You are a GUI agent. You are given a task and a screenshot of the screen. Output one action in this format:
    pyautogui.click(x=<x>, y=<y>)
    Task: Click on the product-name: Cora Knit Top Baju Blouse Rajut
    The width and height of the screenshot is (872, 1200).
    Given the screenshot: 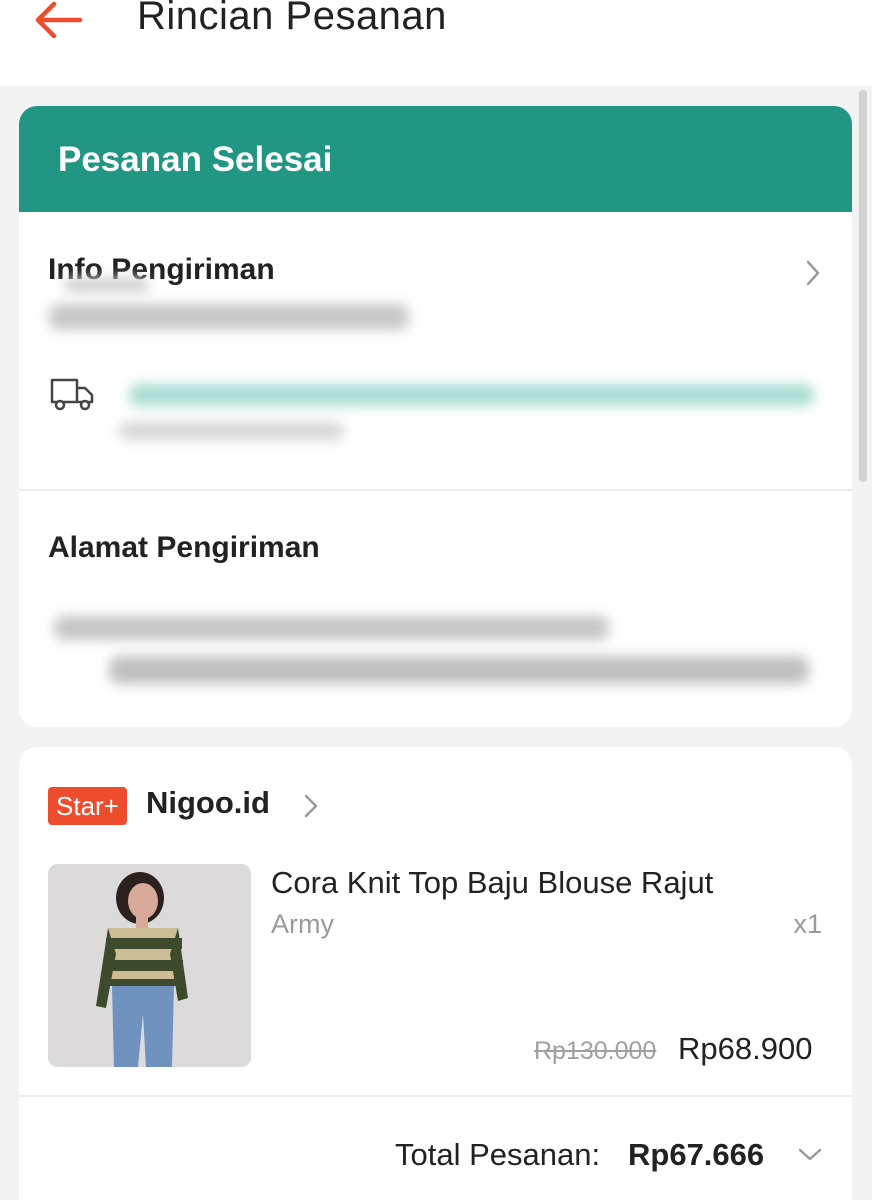 What is the action you would take?
    pyautogui.click(x=492, y=883)
    